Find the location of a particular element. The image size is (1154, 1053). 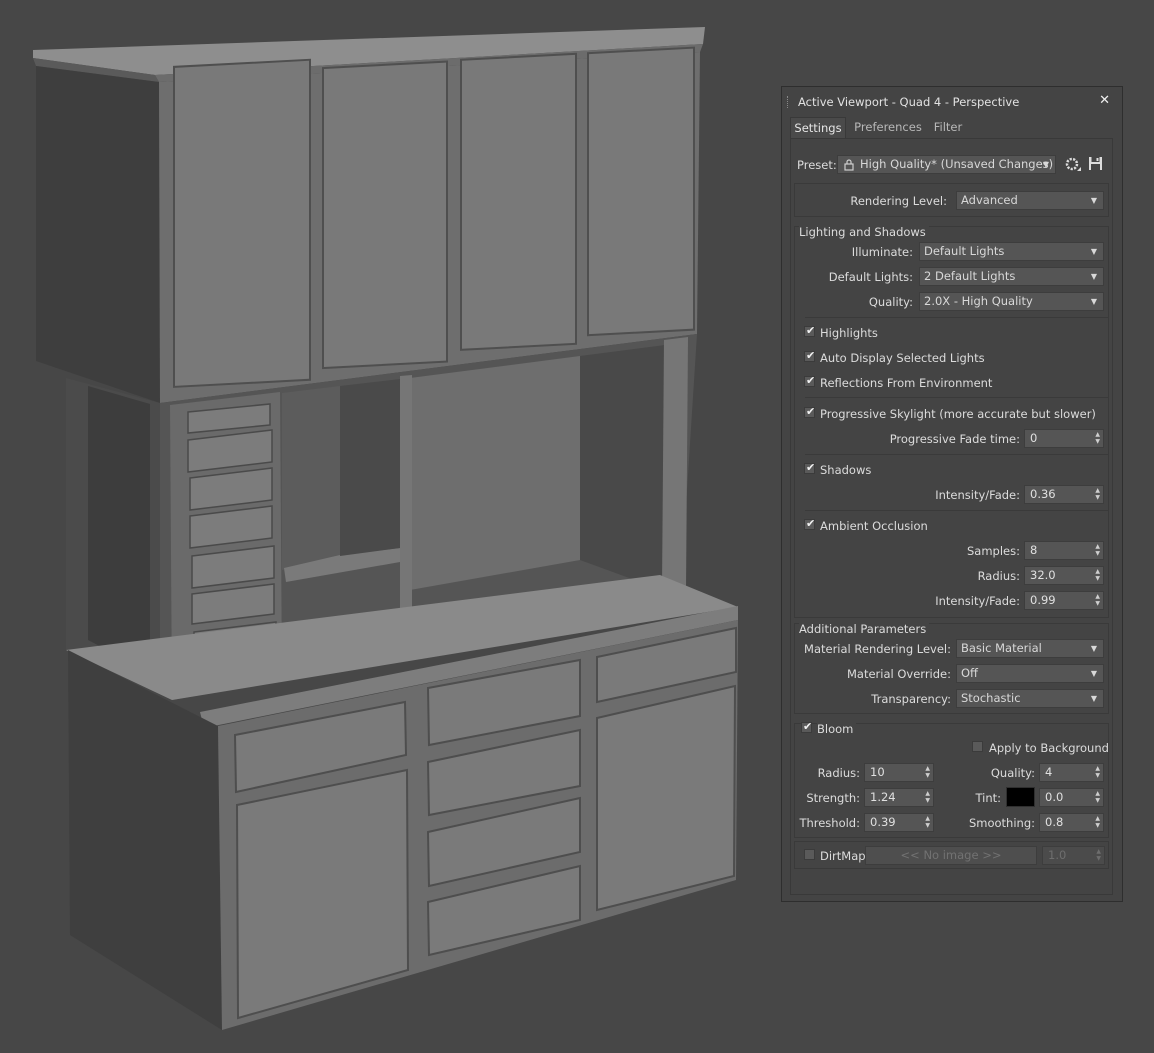

reflections-checkbox: ✔ is located at coordinates (809, 380).